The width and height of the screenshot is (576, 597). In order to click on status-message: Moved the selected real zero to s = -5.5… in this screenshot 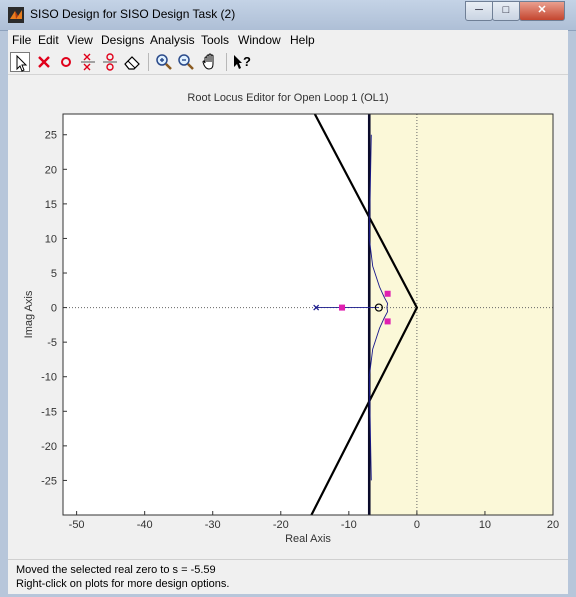, I will do `click(116, 570)`.